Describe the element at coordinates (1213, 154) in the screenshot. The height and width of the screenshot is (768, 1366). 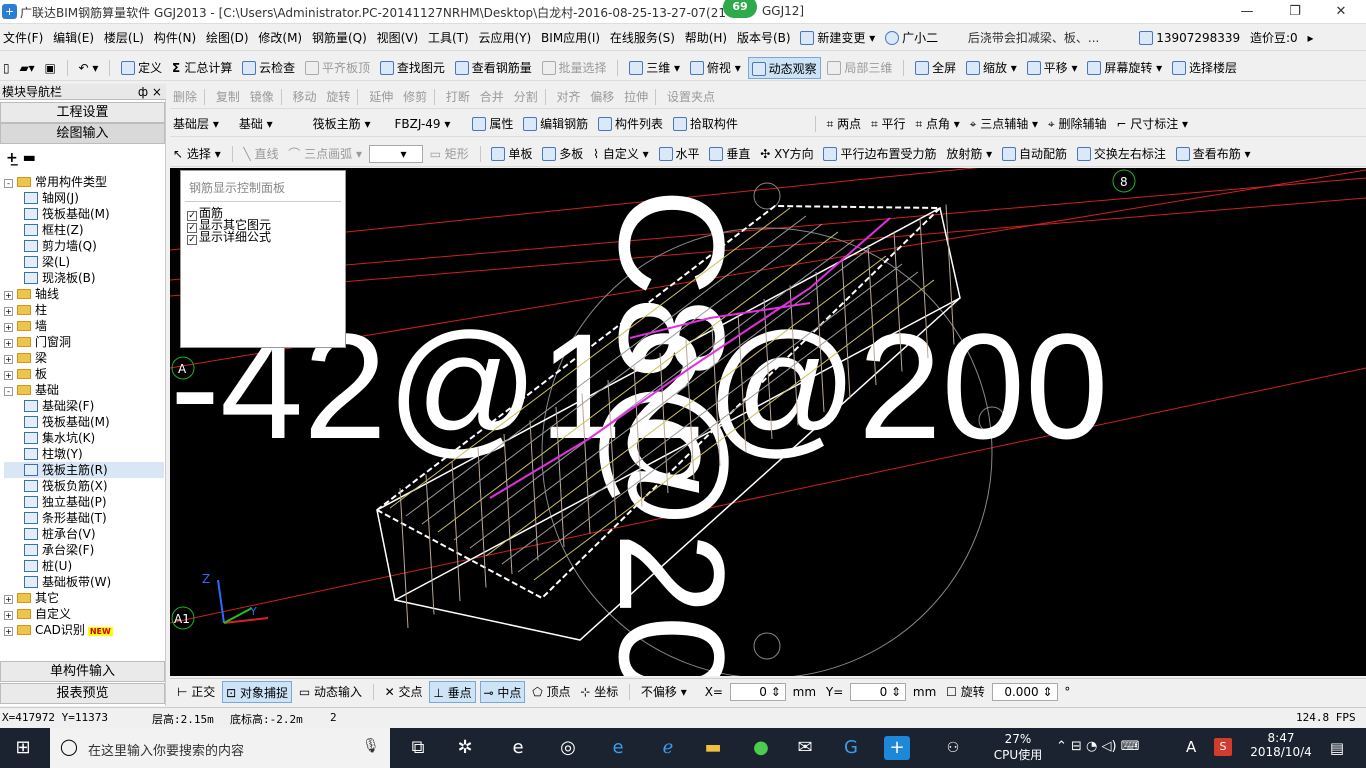
I see `view-layout-button: 查看布筋 ▾` at that location.